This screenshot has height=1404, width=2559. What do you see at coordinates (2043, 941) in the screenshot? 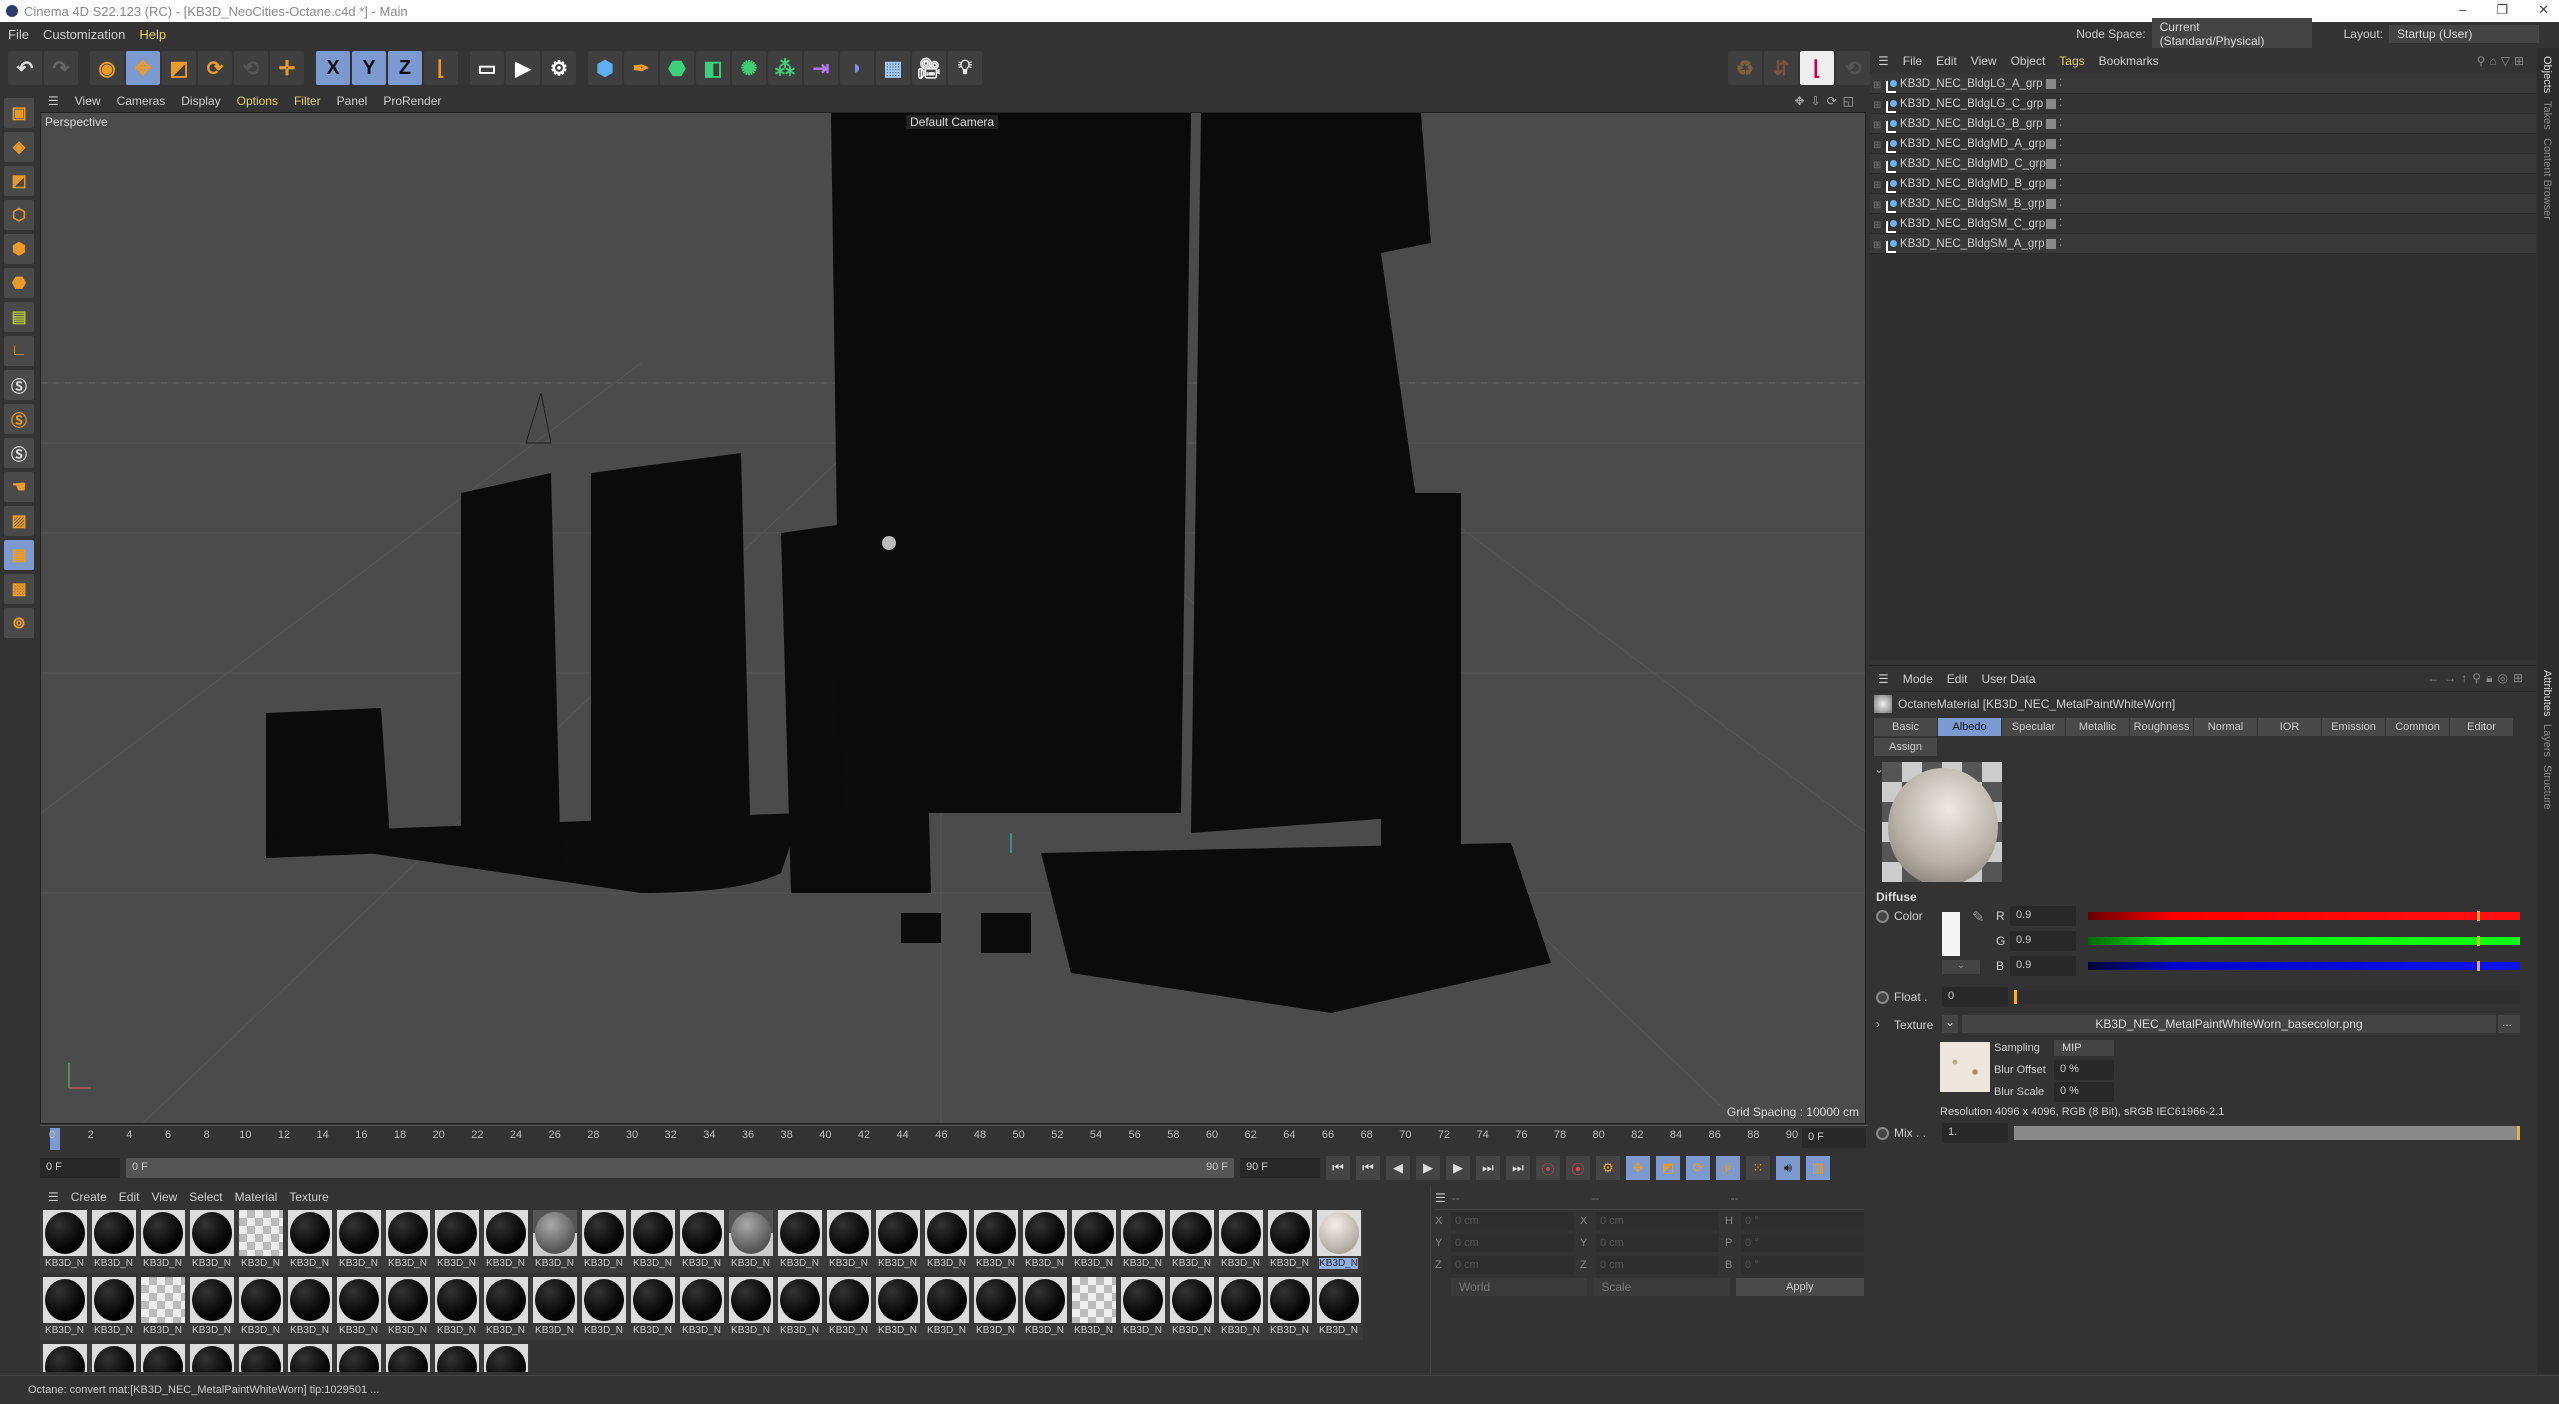
I see `g-field: 0.9` at bounding box center [2043, 941].